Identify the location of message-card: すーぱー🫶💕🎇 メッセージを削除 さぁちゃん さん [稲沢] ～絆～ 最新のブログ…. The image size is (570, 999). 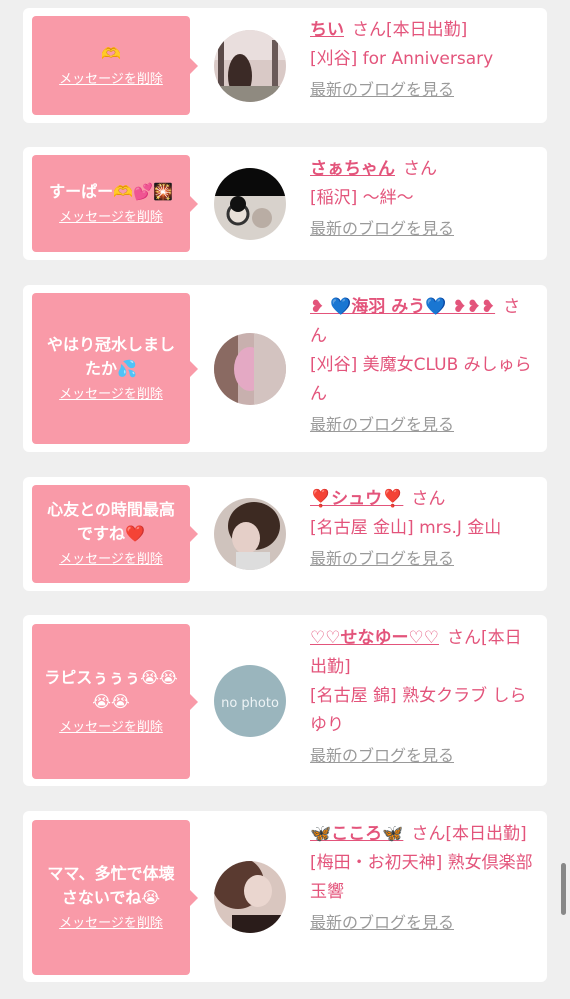
(285, 203).